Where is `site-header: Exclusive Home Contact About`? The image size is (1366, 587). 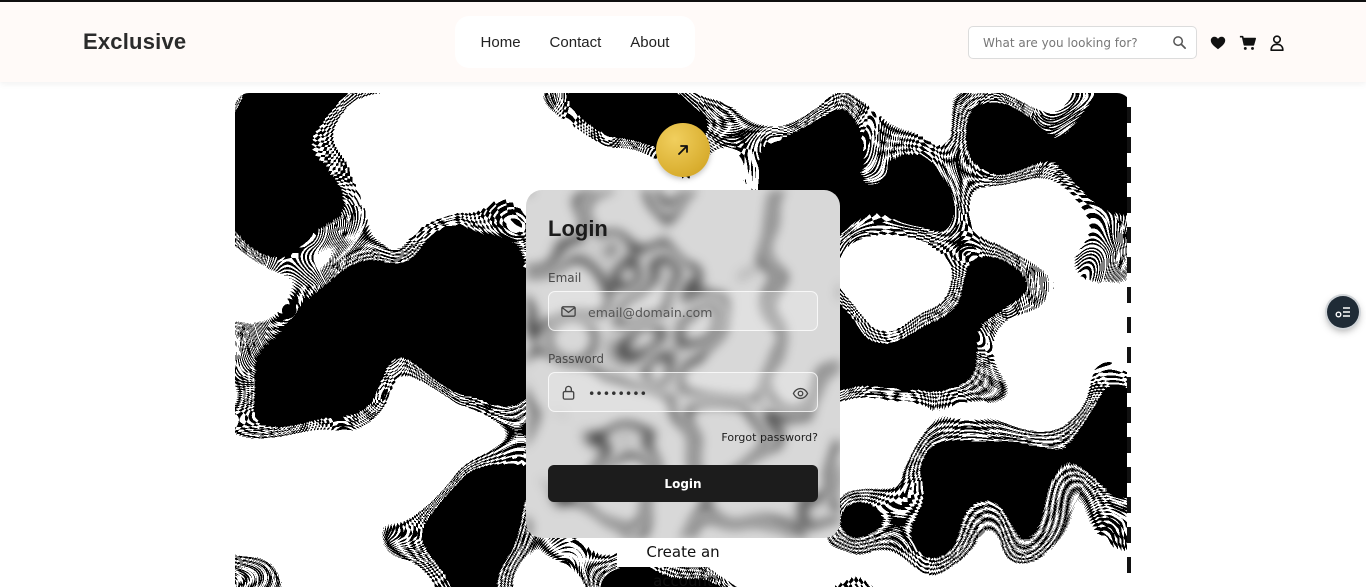 site-header: Exclusive Home Contact About is located at coordinates (683, 42).